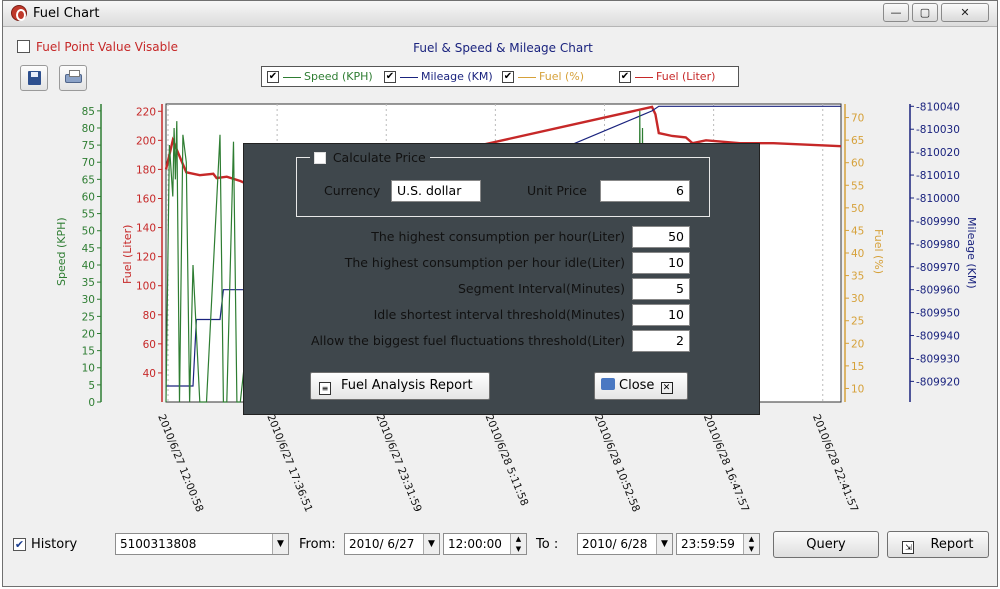 The image size is (1000, 589). I want to click on from-date-picker: 2010/ 6/27 ▼, so click(392, 544).